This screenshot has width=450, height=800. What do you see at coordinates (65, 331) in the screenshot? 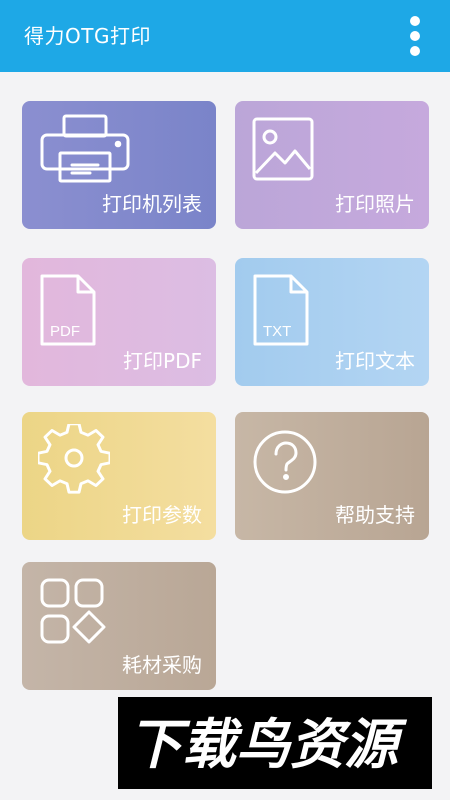
I see `pdf-icon-text: PDF` at bounding box center [65, 331].